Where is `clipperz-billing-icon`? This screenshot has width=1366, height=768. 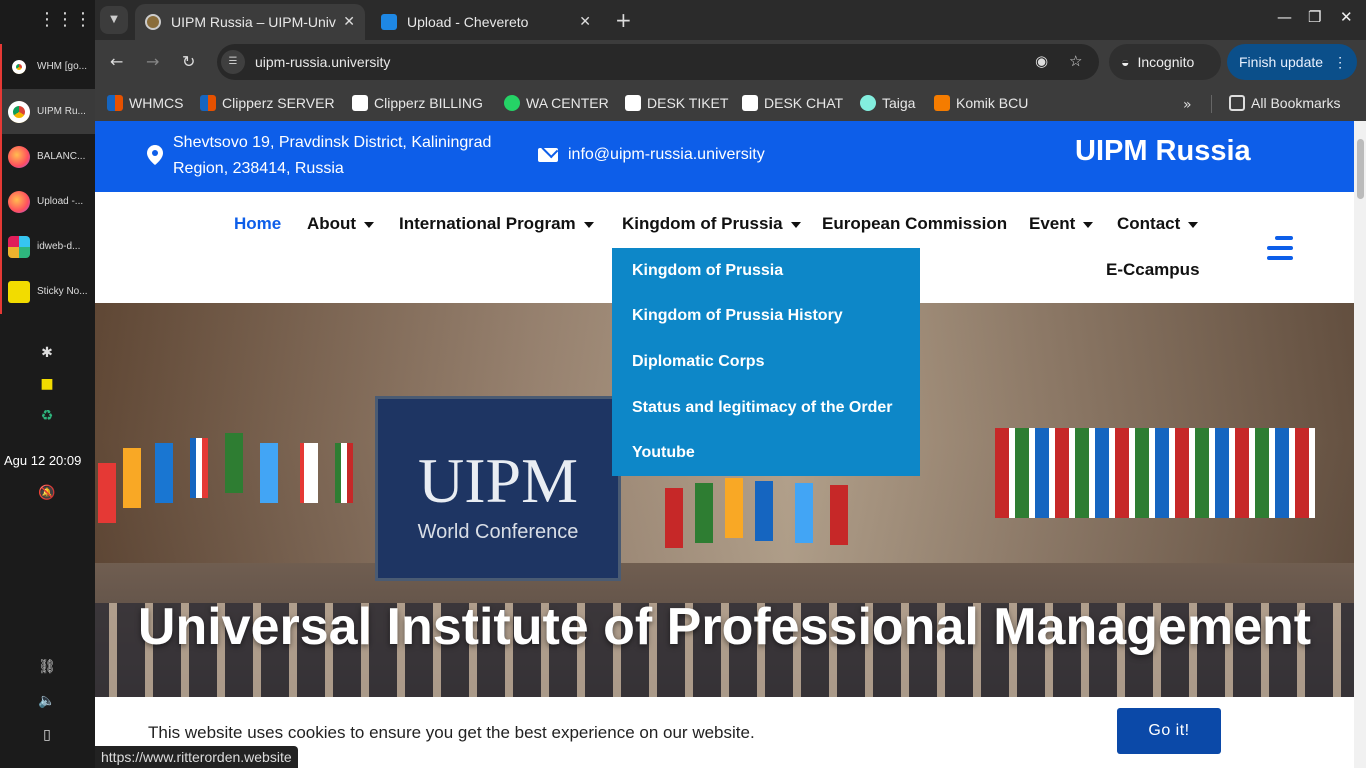
clipperz-billing-icon is located at coordinates (360, 103).